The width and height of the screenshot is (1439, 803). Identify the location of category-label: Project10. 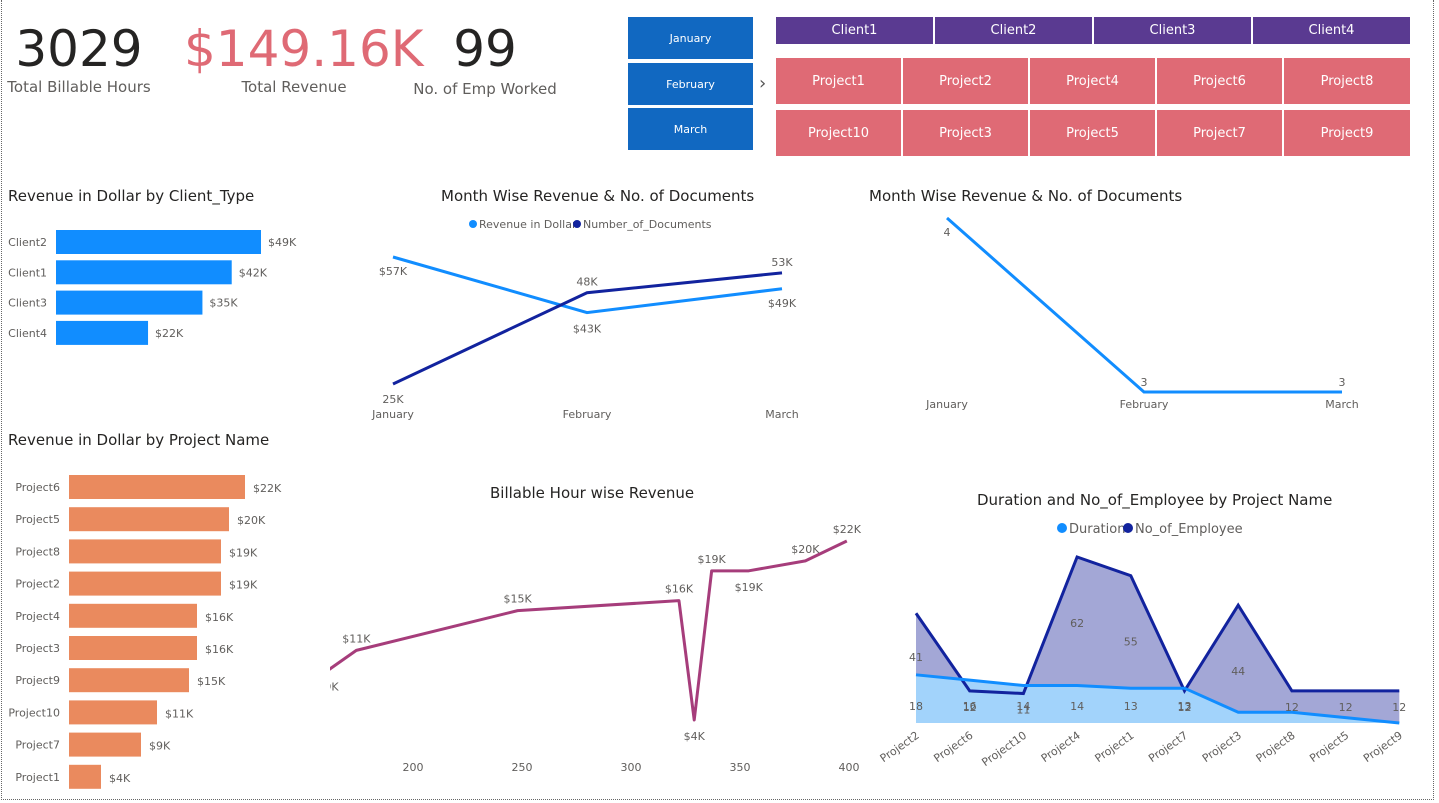
(34, 712).